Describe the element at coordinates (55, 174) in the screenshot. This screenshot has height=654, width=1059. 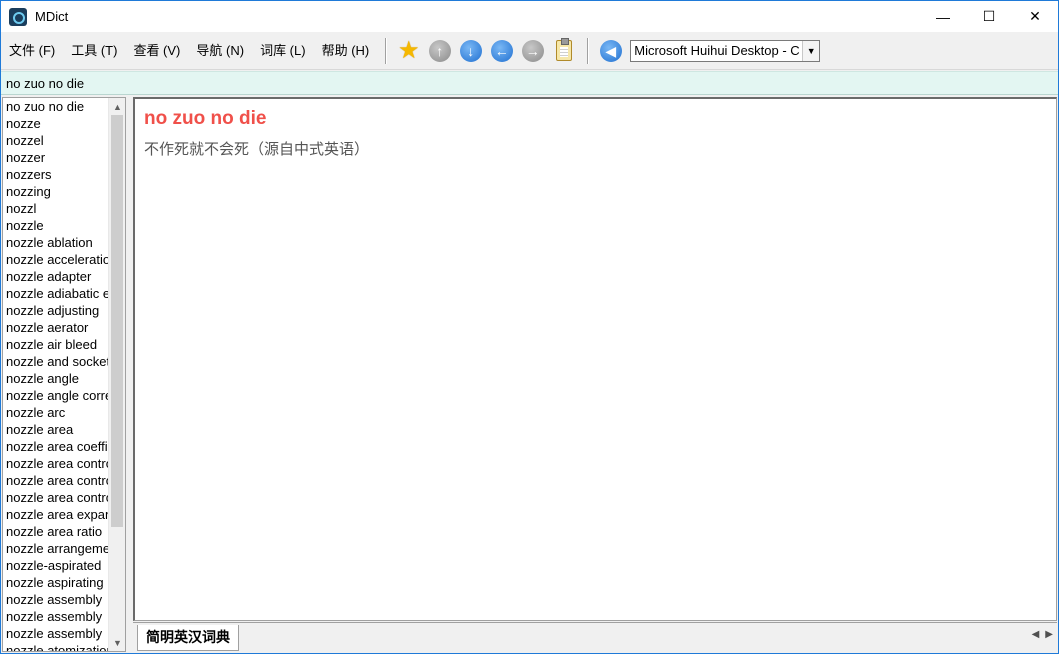
I see `word-list-item: nozzers` at that location.